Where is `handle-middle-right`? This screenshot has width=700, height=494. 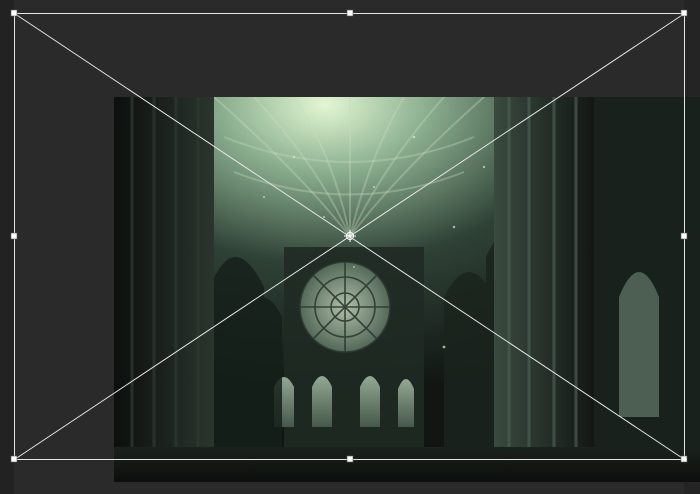 handle-middle-right is located at coordinates (684, 236).